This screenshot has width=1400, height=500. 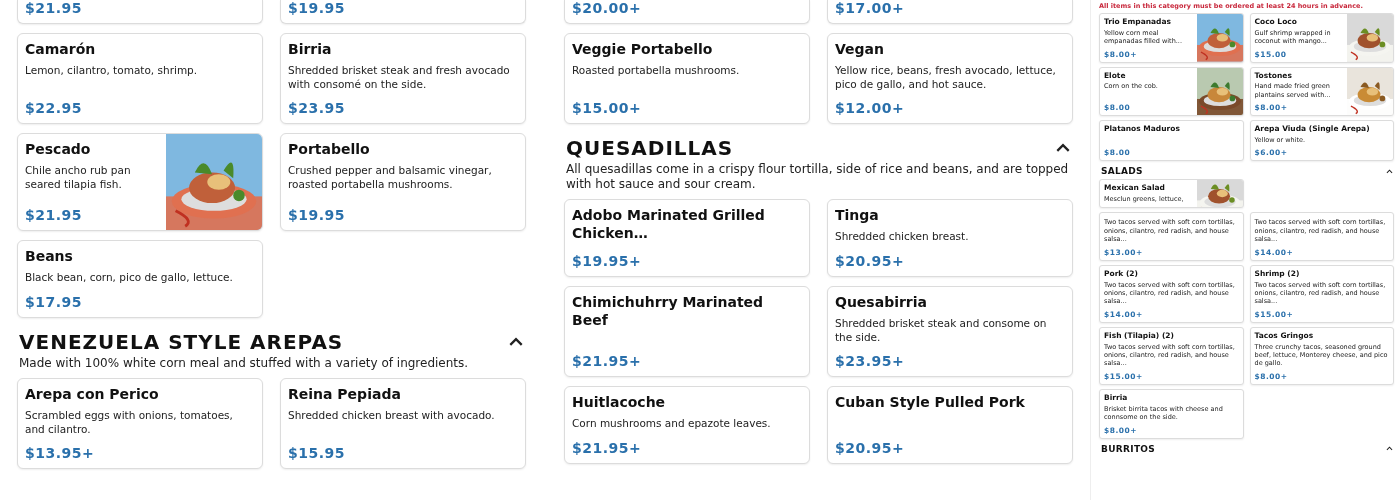 I want to click on menu-item-card: Veggie Portabello Roasted portabella mushrooms. $15.00+, so click(x=687, y=78).